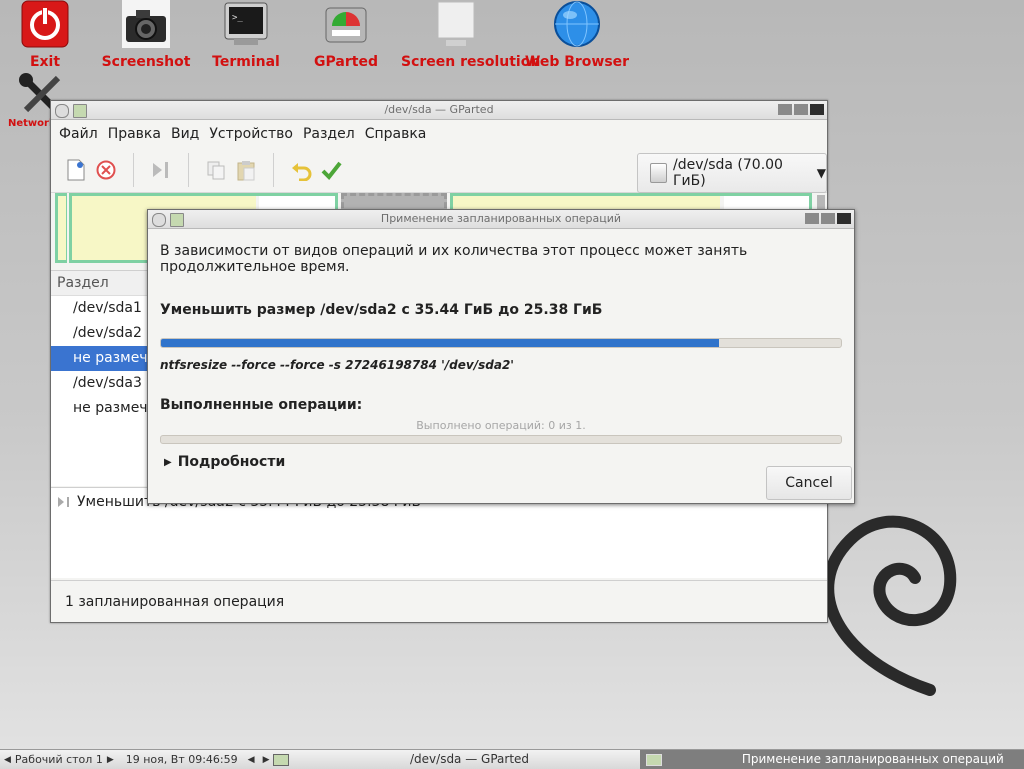 This screenshot has height=769, width=1024. What do you see at coordinates (439, 601) in the screenshot?
I see `status-bar: 1 запланированная операция` at bounding box center [439, 601].